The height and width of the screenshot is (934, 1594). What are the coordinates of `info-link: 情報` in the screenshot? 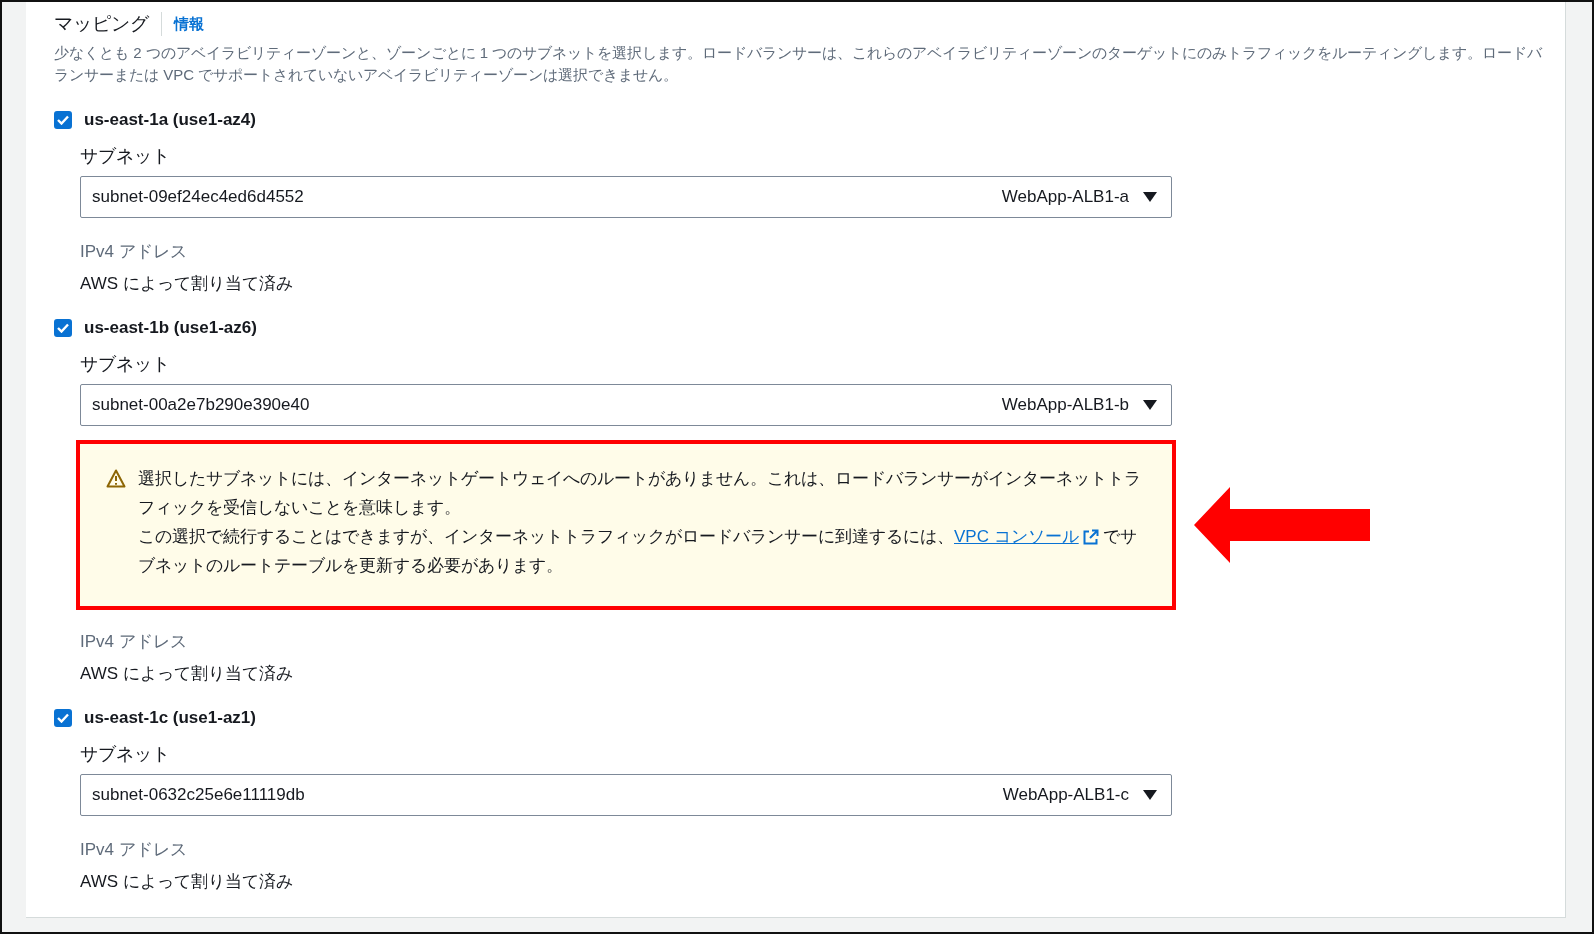 It's located at (189, 24).